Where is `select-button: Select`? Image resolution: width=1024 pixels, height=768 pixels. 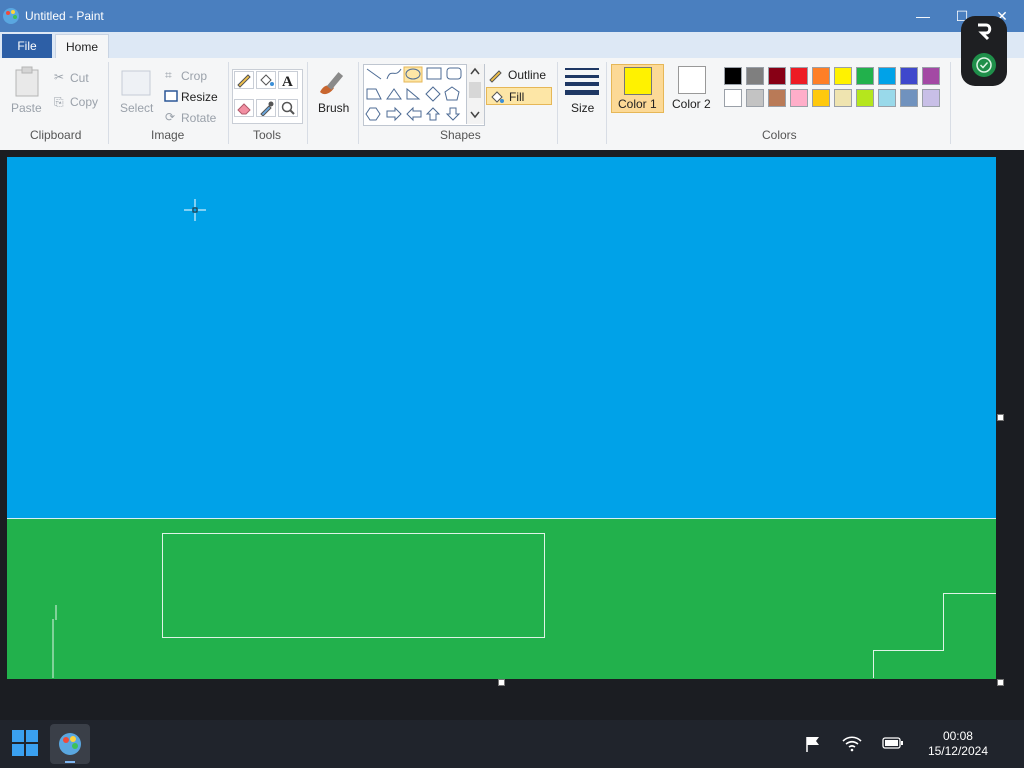
select-button: Select is located at coordinates (136, 108).